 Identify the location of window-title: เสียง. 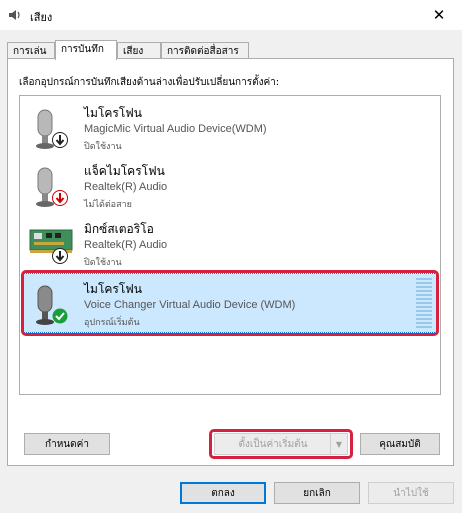
(41, 17).